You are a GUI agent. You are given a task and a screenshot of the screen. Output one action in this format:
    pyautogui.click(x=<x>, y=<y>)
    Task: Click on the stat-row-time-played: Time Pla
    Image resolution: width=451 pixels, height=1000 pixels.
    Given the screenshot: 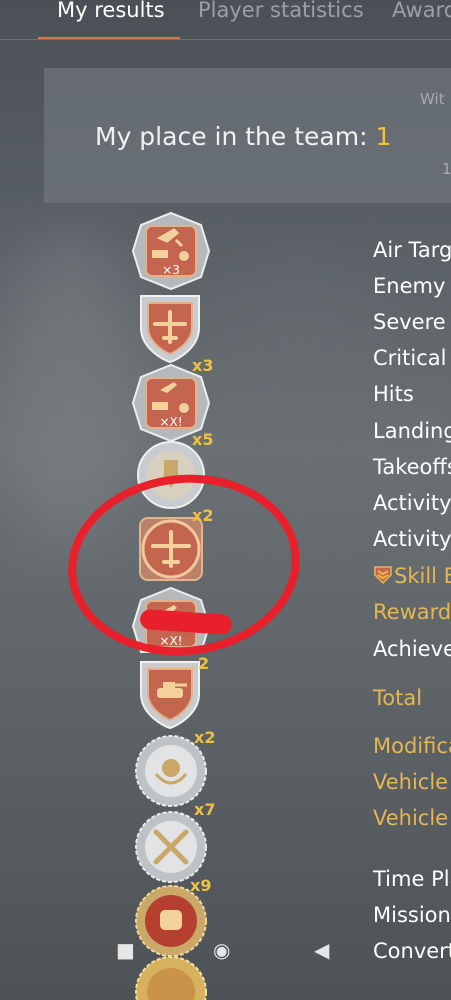 What is the action you would take?
    pyautogui.click(x=412, y=879)
    